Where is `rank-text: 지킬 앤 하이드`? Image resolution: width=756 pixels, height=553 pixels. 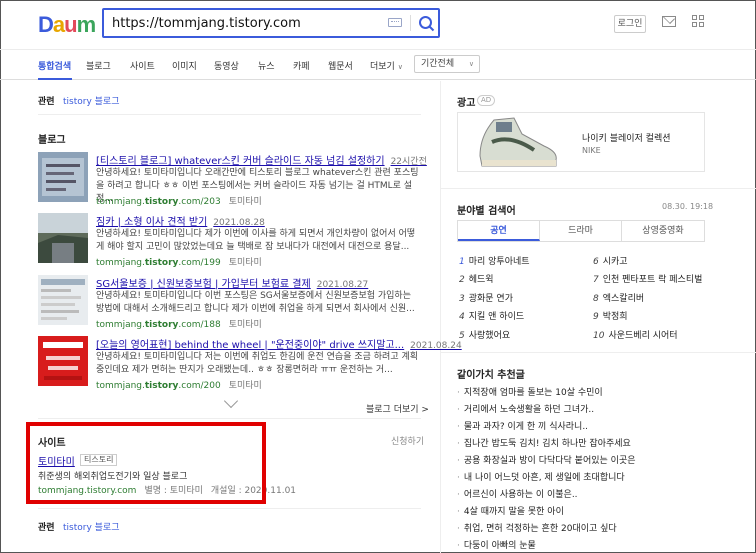 rank-text: 지킬 앤 하이드 is located at coordinates (496, 317).